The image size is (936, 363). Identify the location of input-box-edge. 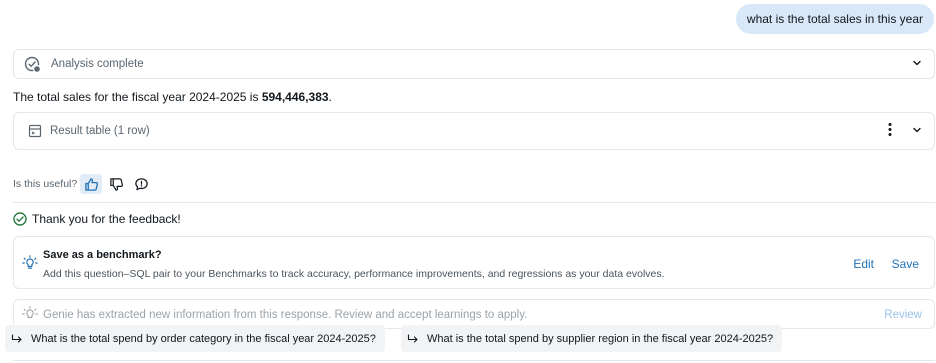
(474, 360).